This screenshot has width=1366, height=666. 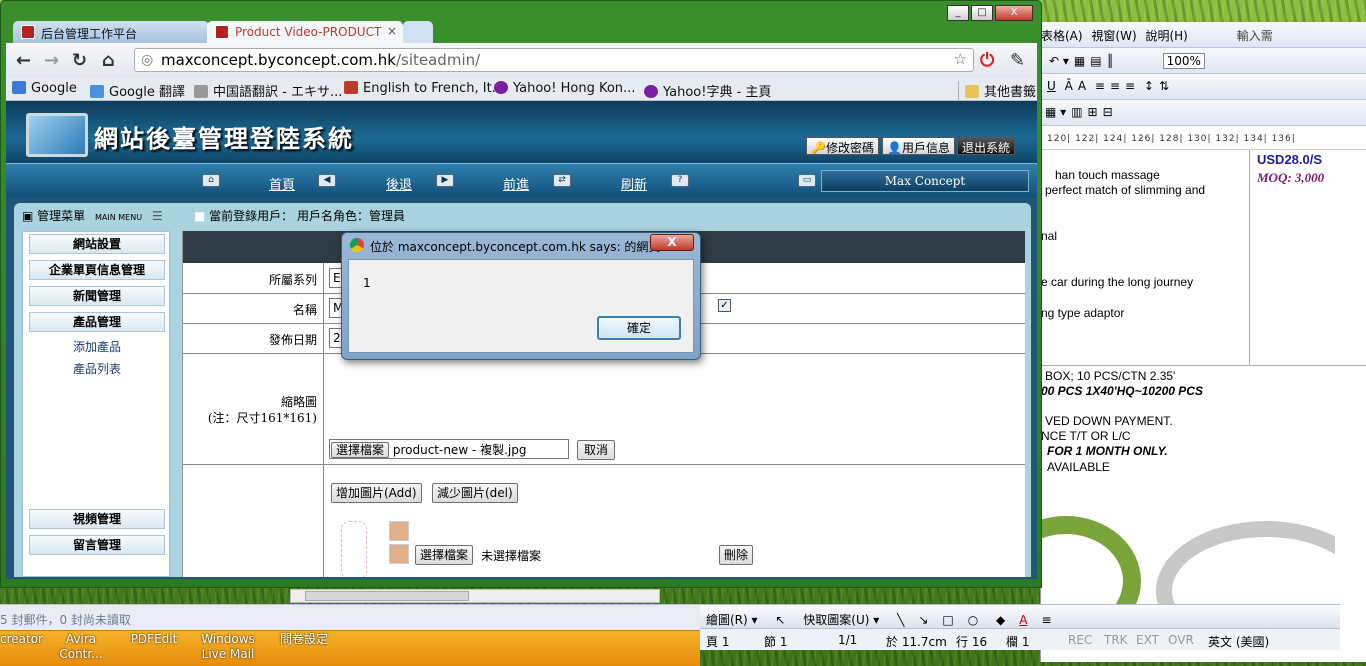 I want to click on align-center-icon: ≡, so click(x=1115, y=86).